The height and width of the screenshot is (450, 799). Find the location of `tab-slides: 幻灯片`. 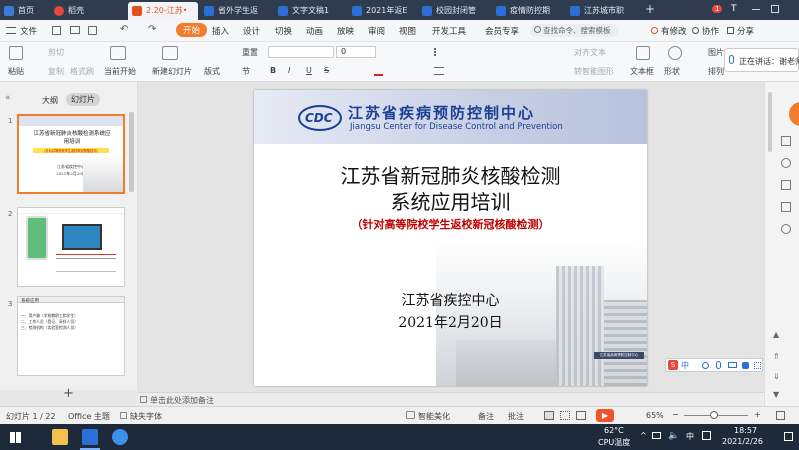

tab-slides: 幻灯片 is located at coordinates (83, 99).